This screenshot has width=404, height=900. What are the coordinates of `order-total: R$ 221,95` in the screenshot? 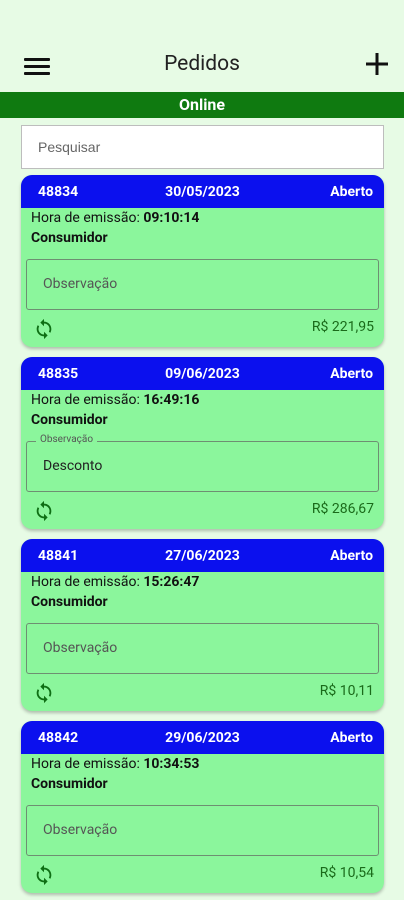 It's located at (342, 327).